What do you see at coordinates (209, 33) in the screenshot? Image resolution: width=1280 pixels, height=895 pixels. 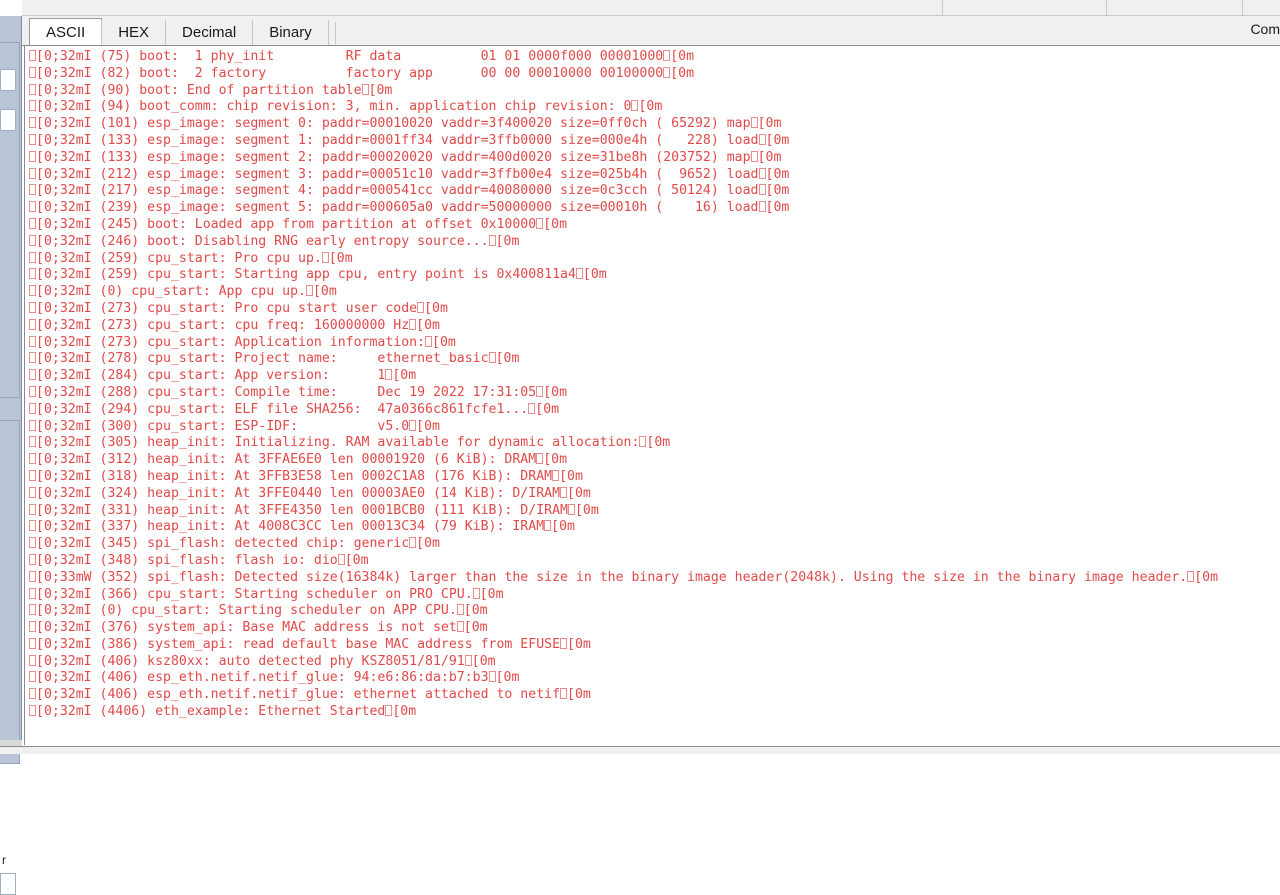 I see `tab-decimal: Decimal` at bounding box center [209, 33].